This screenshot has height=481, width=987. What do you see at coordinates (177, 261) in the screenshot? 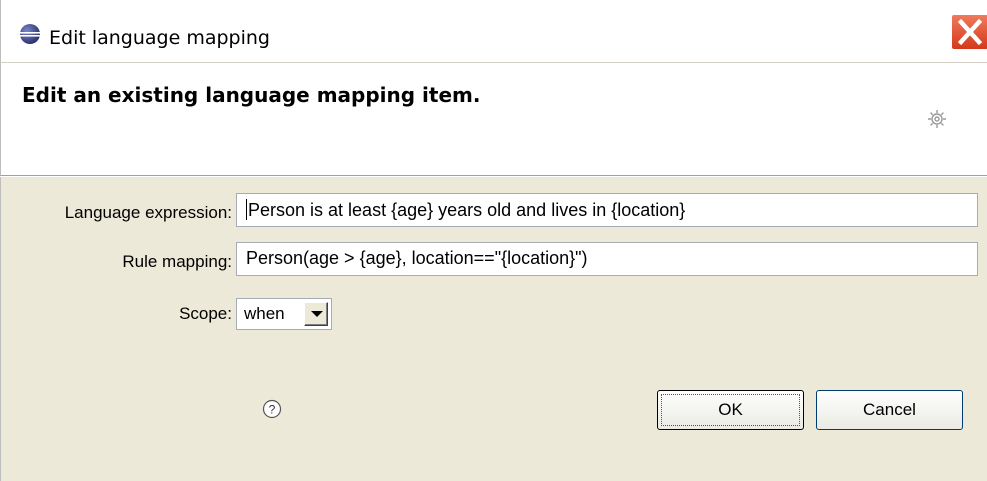
I see `rule-mapping-label: Rule mapping:` at bounding box center [177, 261].